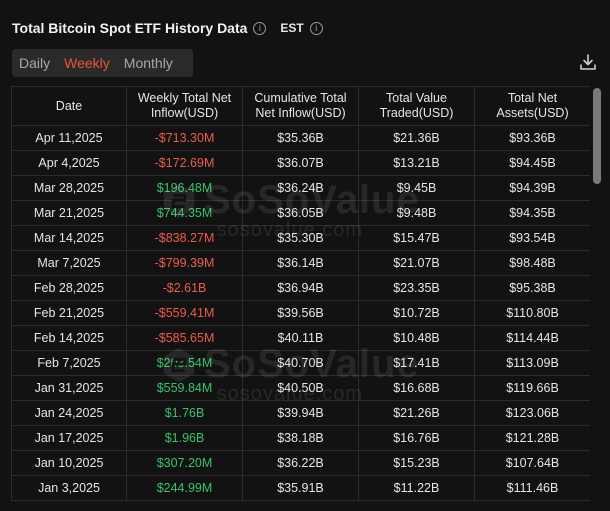 Image resolution: width=610 pixels, height=511 pixels. Describe the element at coordinates (184, 213) in the screenshot. I see `cell-weekly-inflow: $744.35M` at that location.